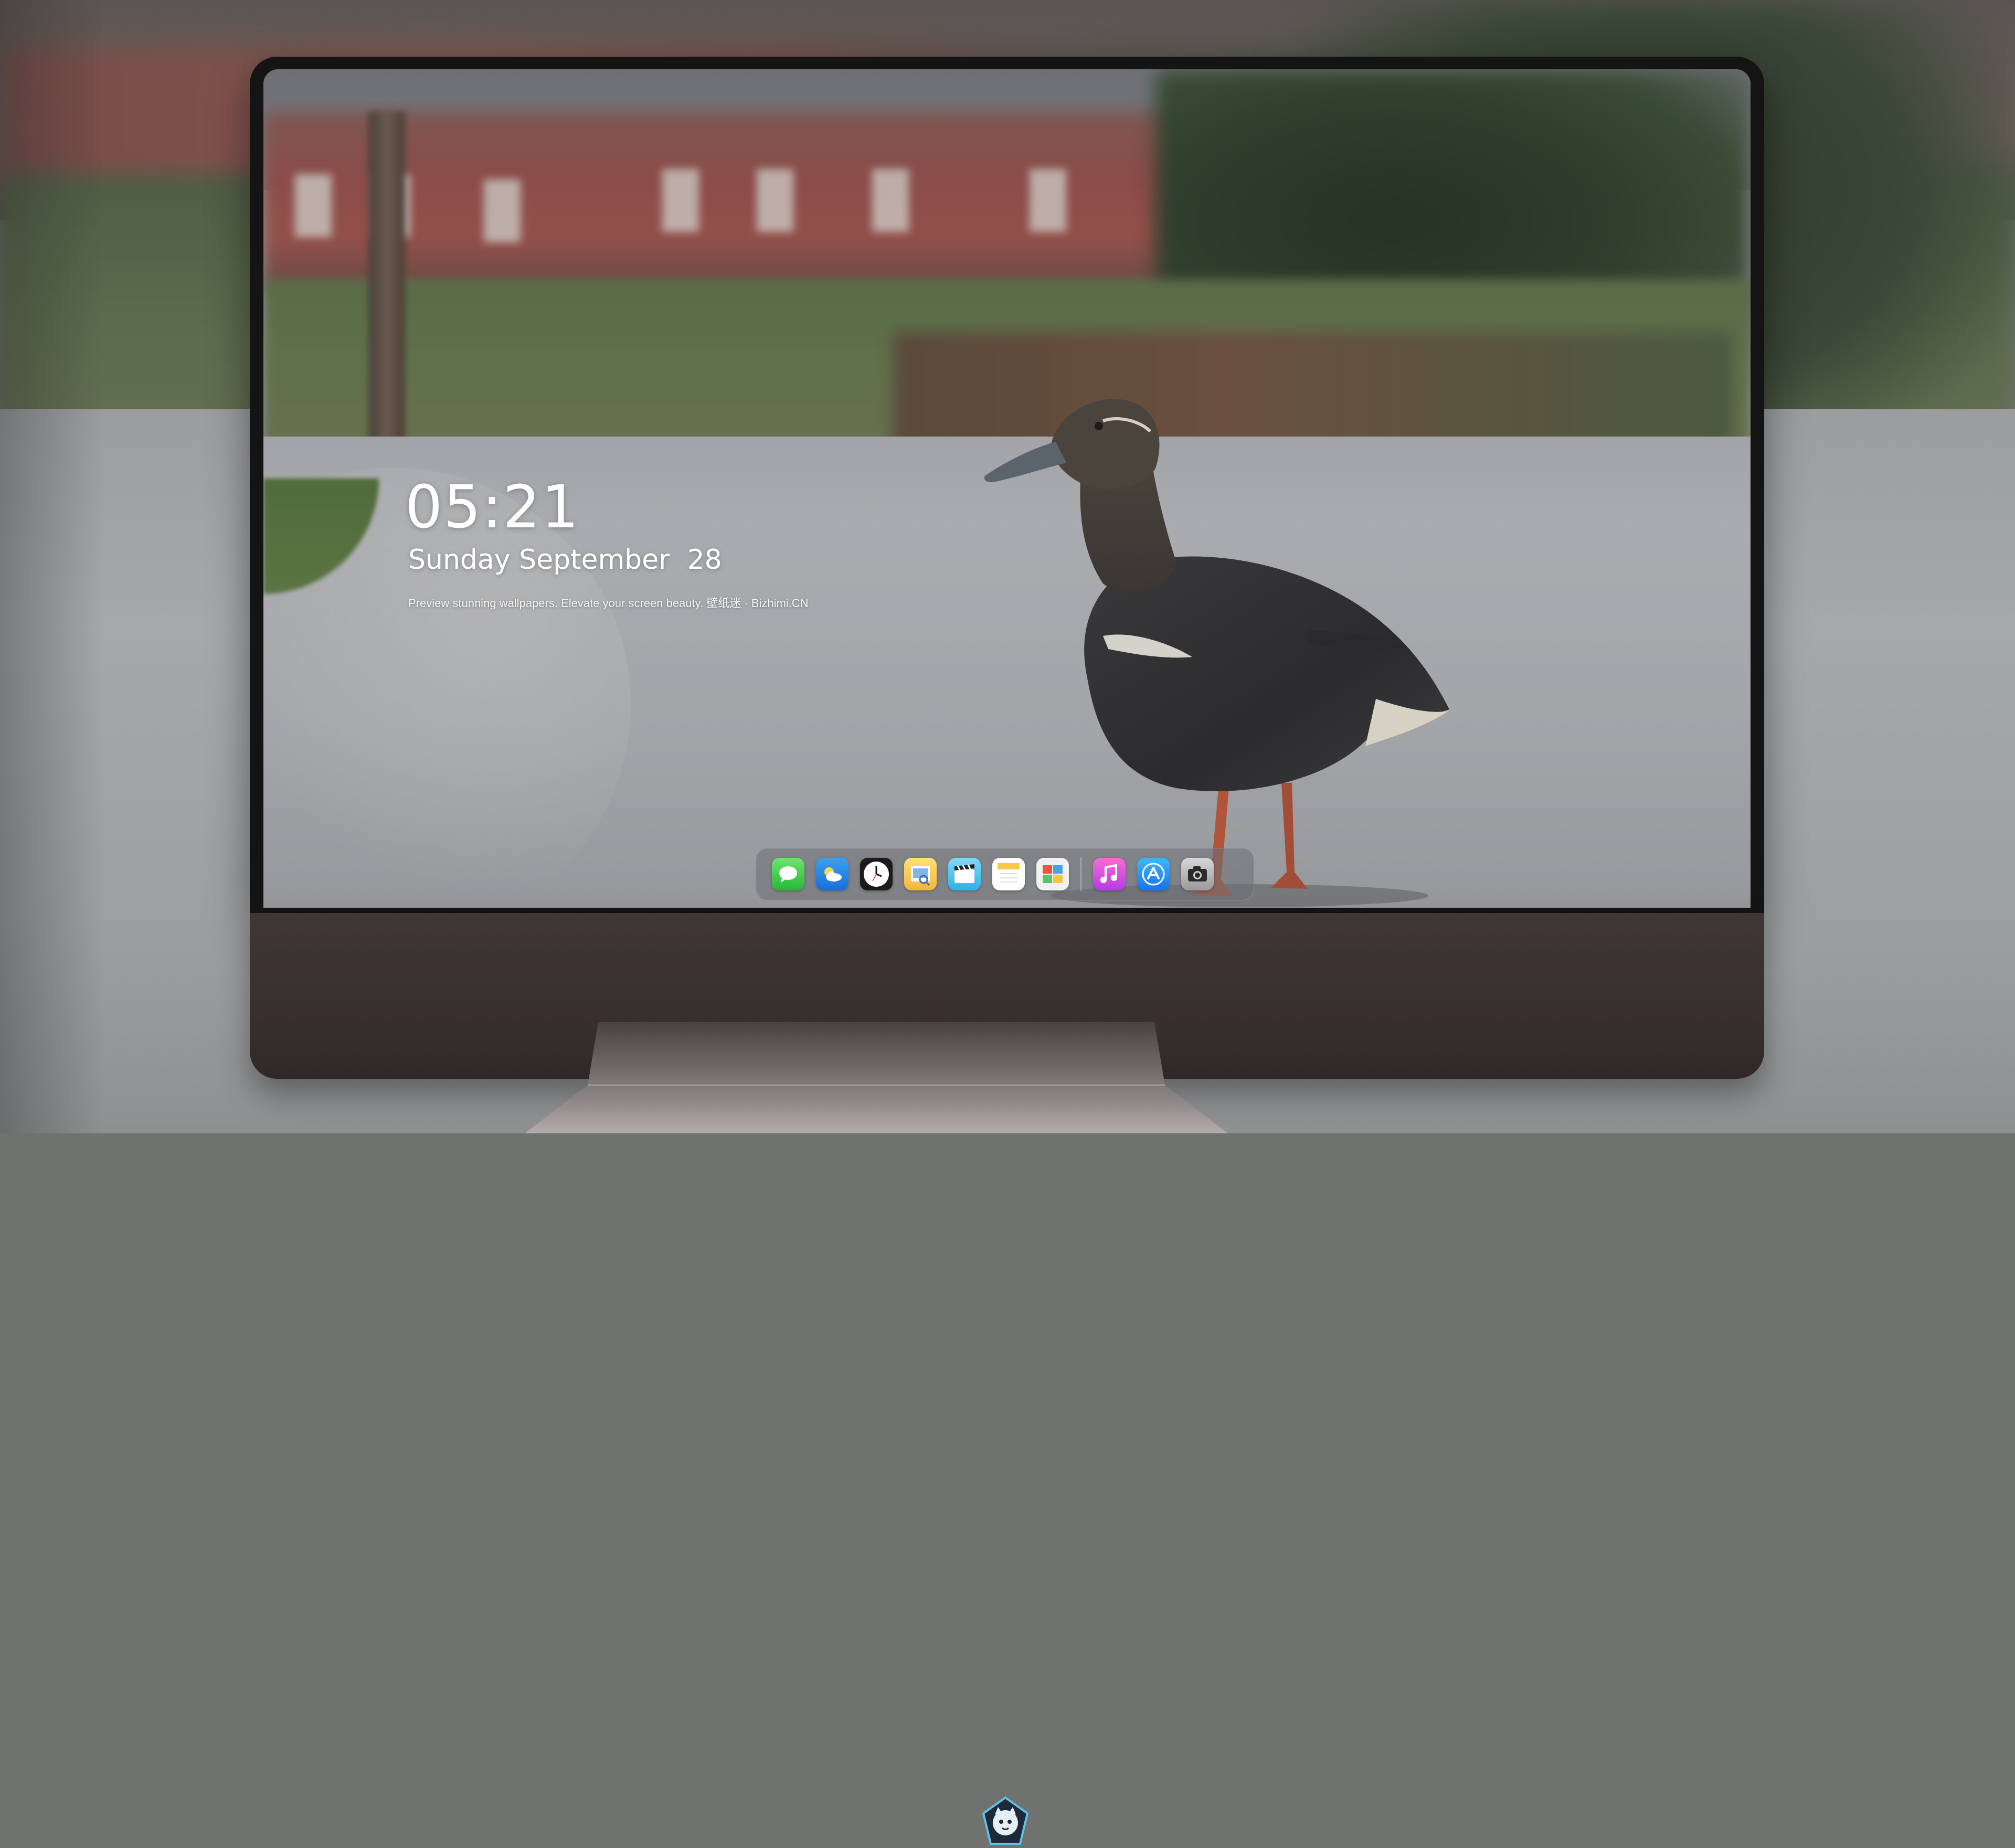 This screenshot has height=1848, width=2015. Describe the element at coordinates (1216, 653) in the screenshot. I see `duck-illustration` at that location.